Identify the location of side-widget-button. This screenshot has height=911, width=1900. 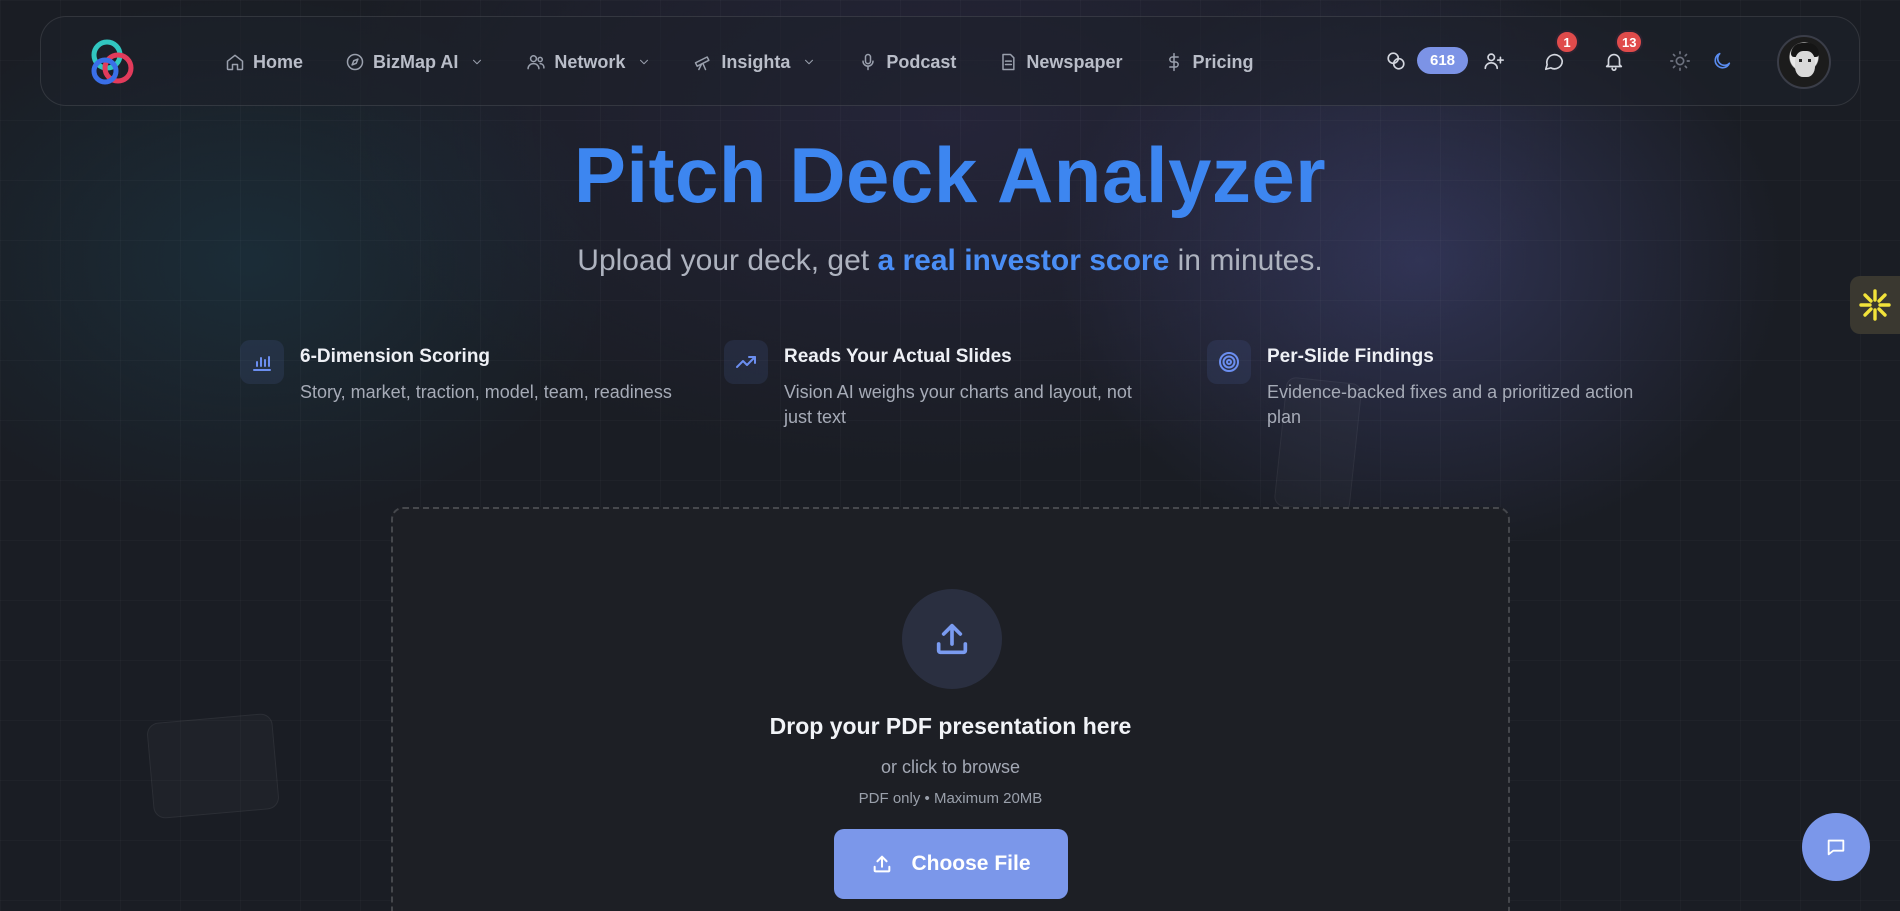
(1875, 305).